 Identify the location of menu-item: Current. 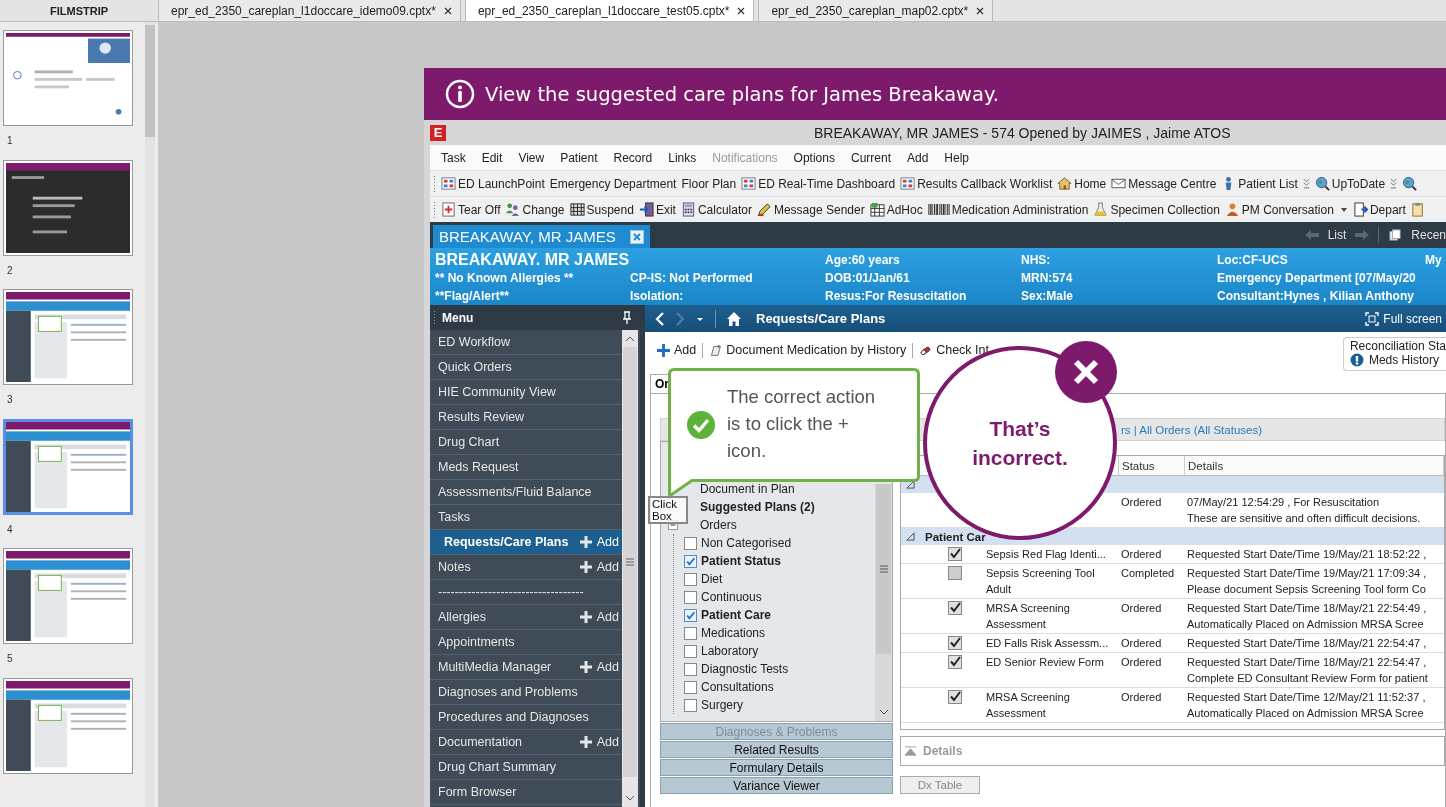
(870, 157).